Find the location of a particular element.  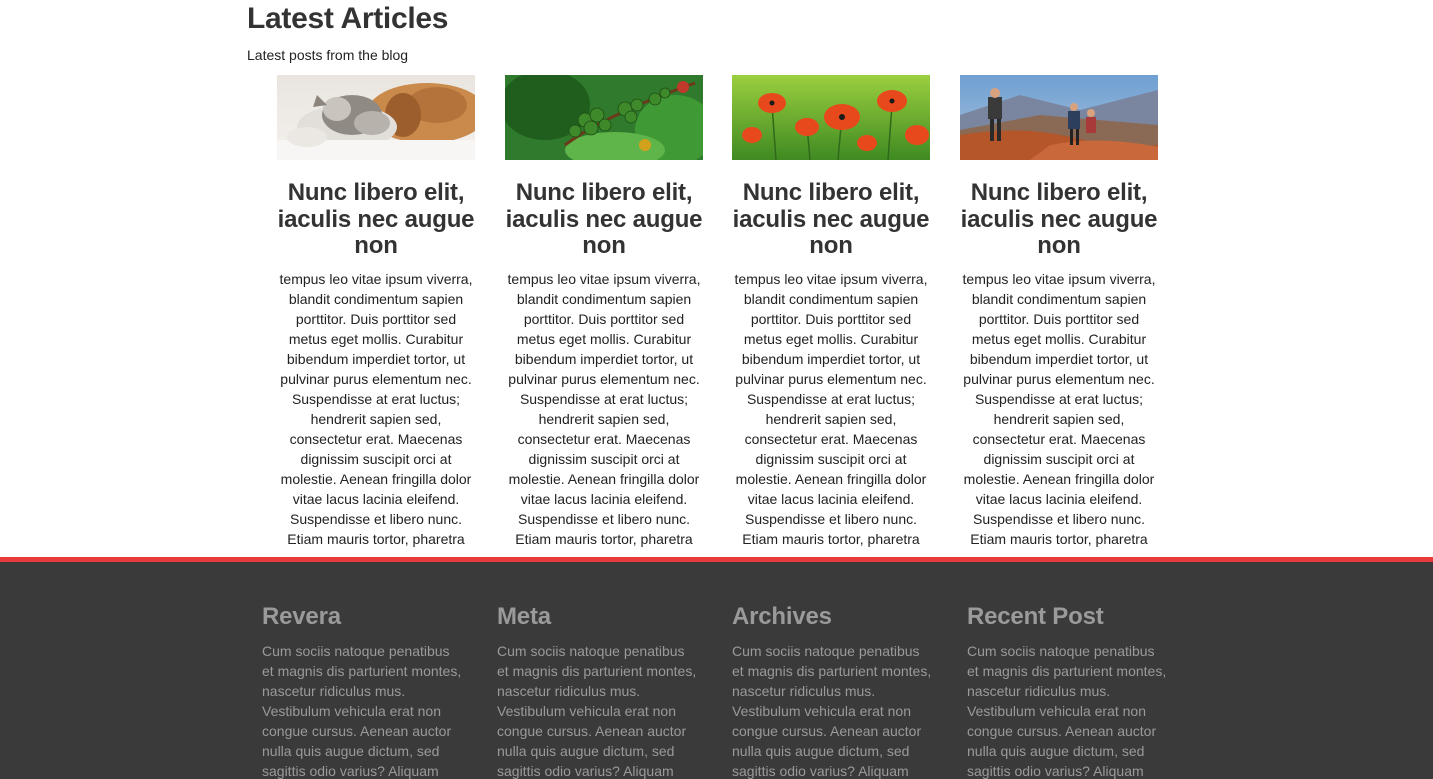

footer-widget-title: Revera is located at coordinates (301, 616).